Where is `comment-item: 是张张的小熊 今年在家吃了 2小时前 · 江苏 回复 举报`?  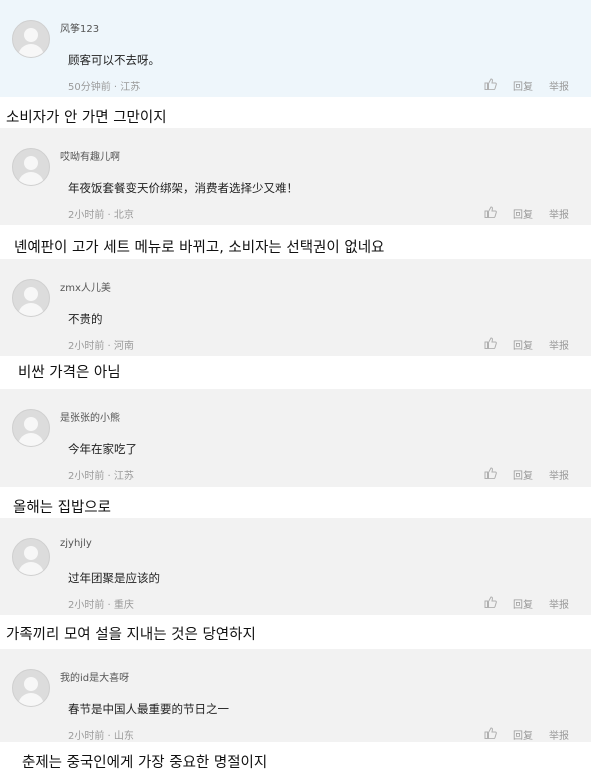 comment-item: 是张张的小熊 今年在家吃了 2小时前 · 江苏 回复 举报 is located at coordinates (295, 438).